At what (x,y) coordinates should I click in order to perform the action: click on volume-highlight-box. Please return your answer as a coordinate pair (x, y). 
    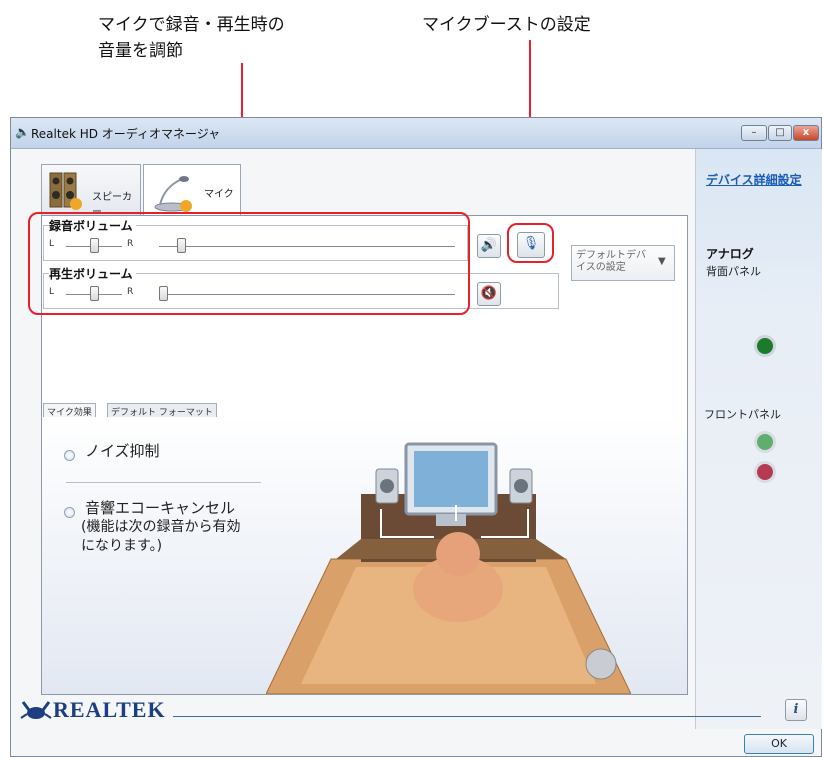
    Looking at the image, I should click on (249, 263).